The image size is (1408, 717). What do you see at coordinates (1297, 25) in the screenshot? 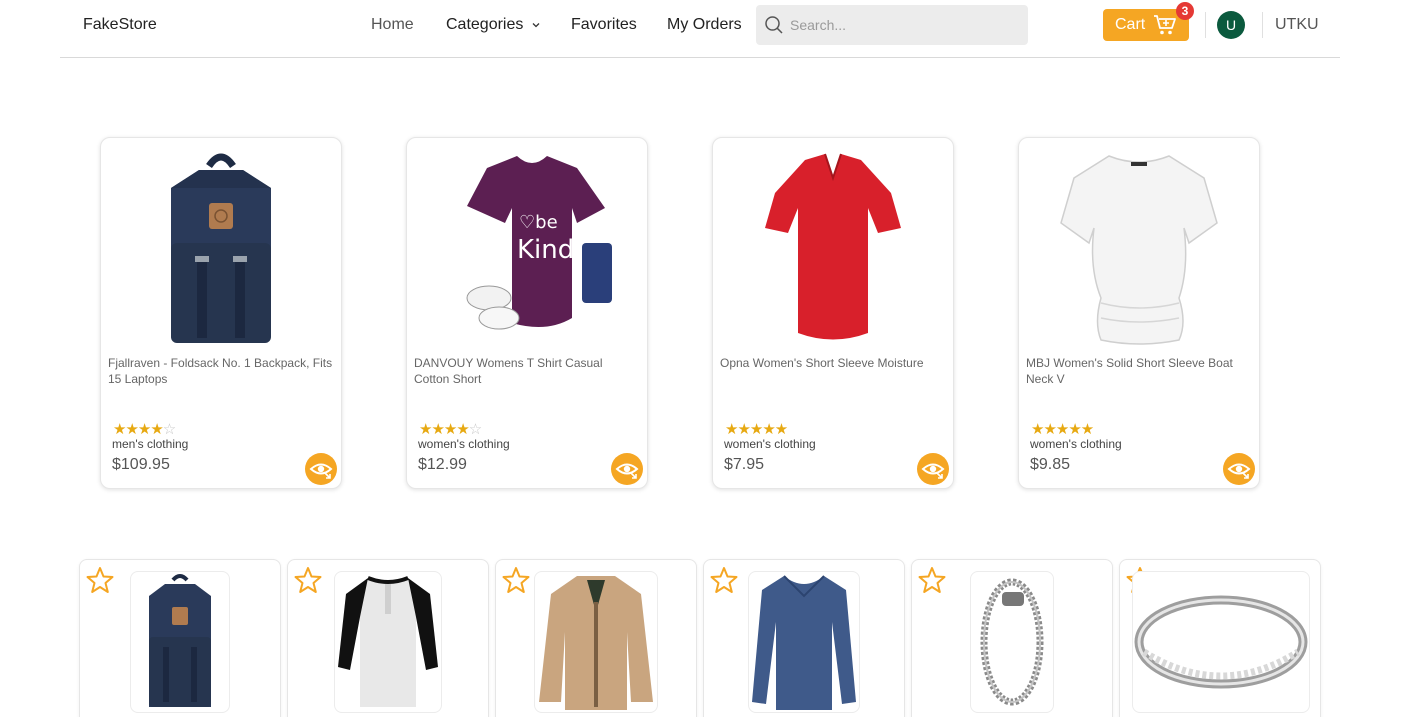
I see `username-label: UTKU` at bounding box center [1297, 25].